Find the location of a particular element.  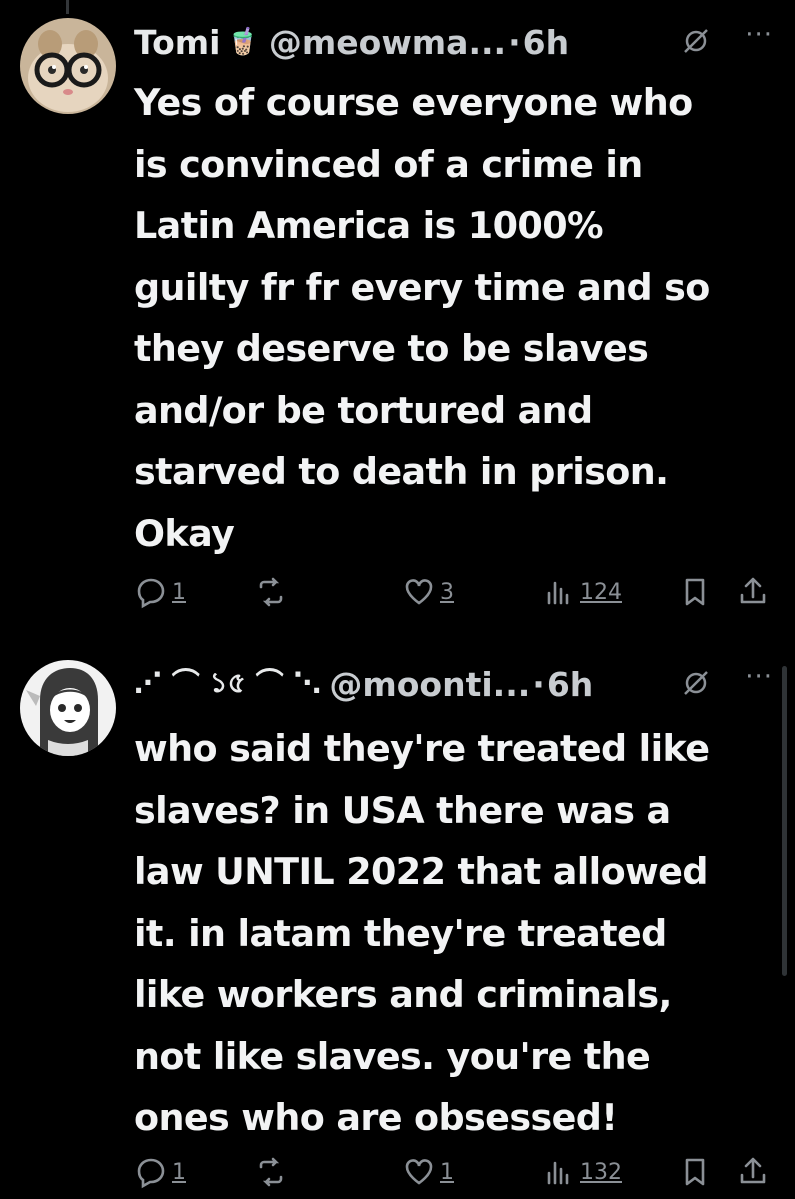

like-count: 3 is located at coordinates (447, 592).